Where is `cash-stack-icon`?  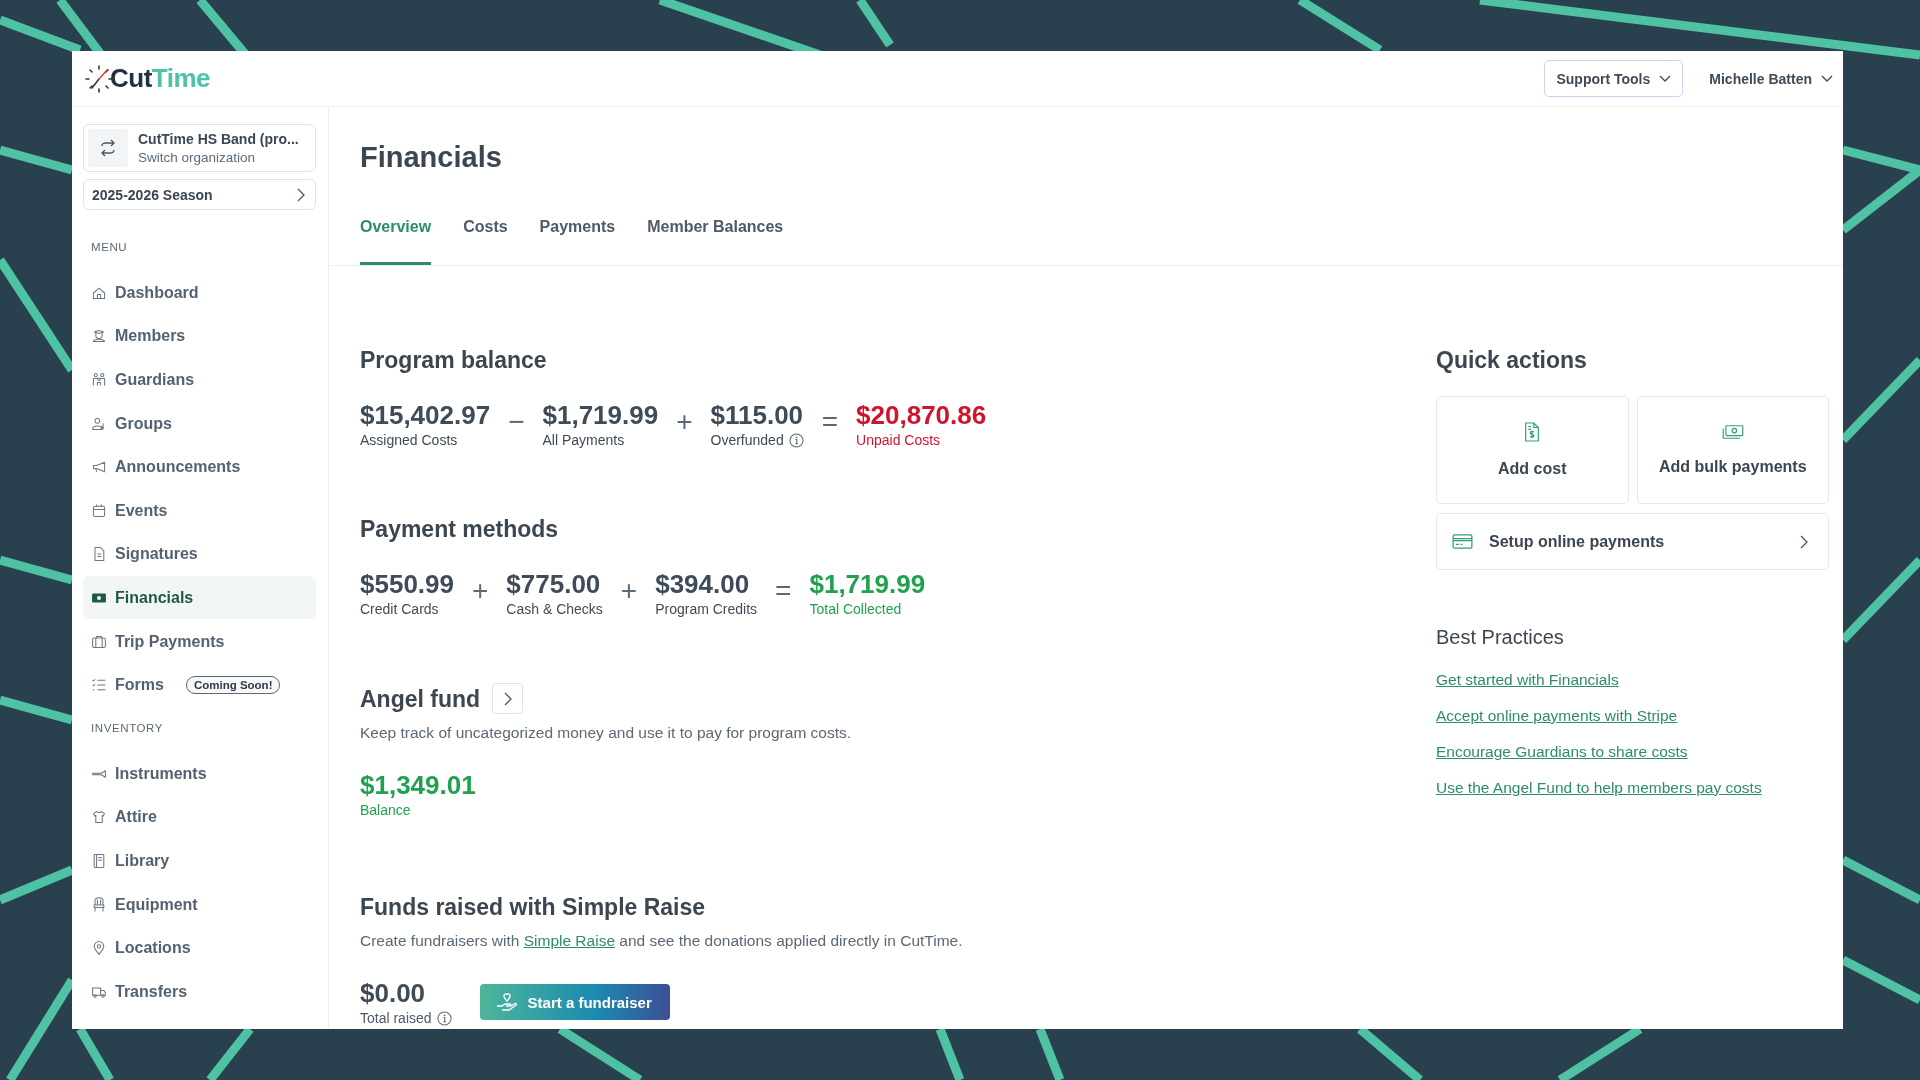
cash-stack-icon is located at coordinates (1732, 432).